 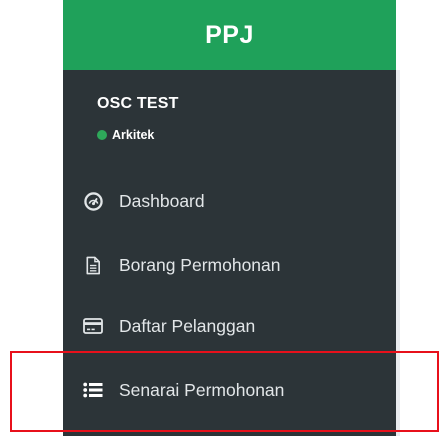 I want to click on sidebar-item-dashboard: Dashboard, so click(x=229, y=201).